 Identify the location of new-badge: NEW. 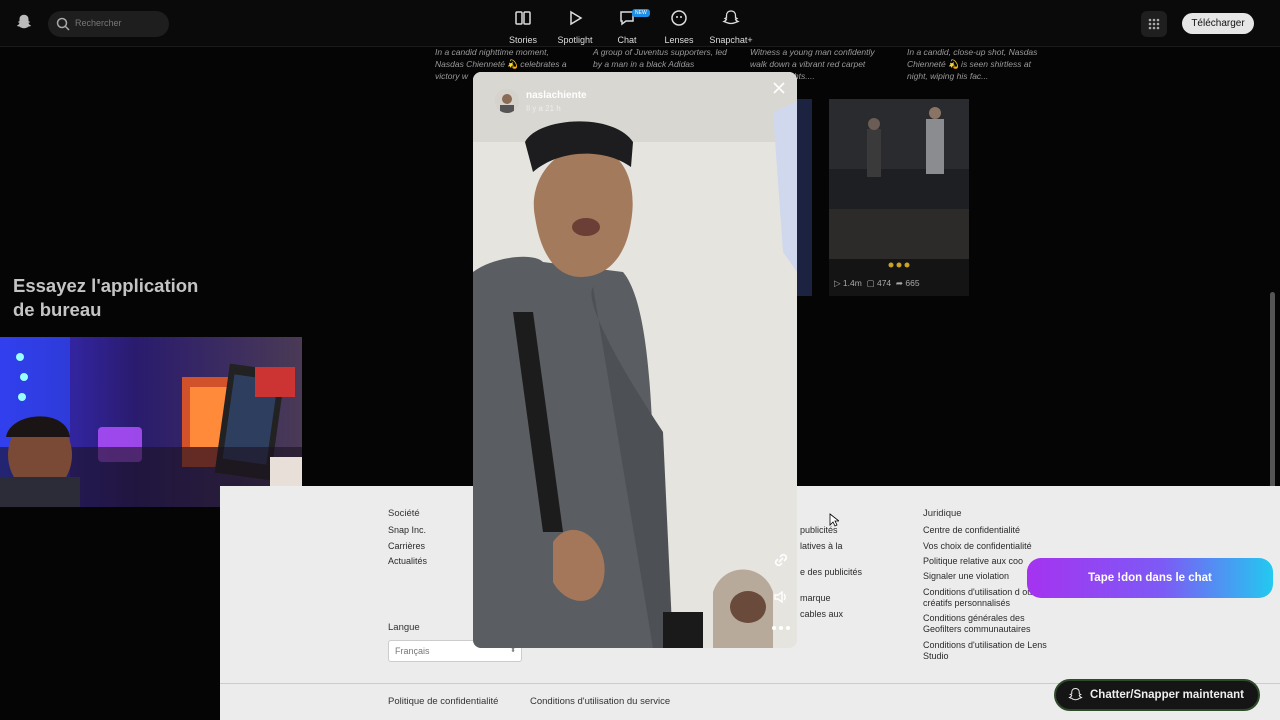
(641, 13).